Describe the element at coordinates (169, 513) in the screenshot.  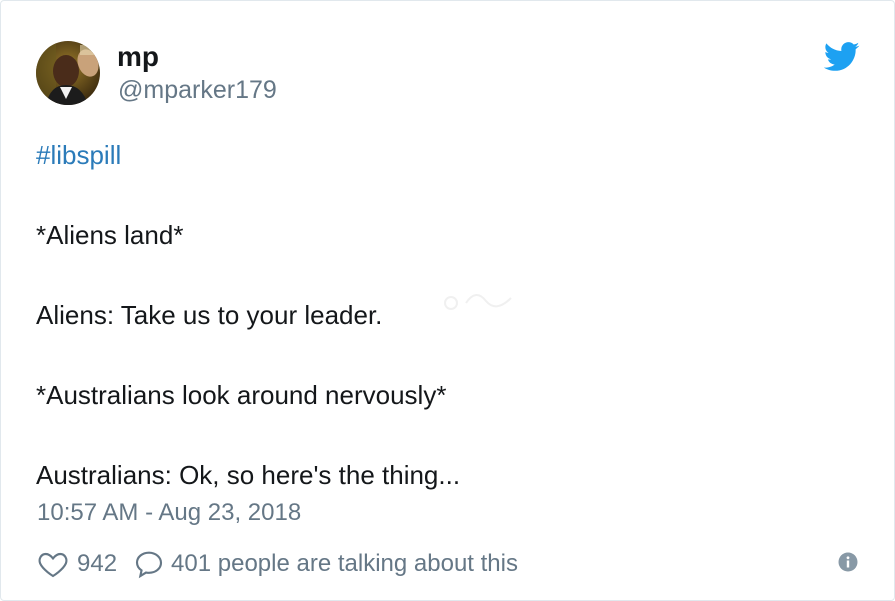
I see `tweet-timestamp: 10:57 AM - Aug 23, 2018` at that location.